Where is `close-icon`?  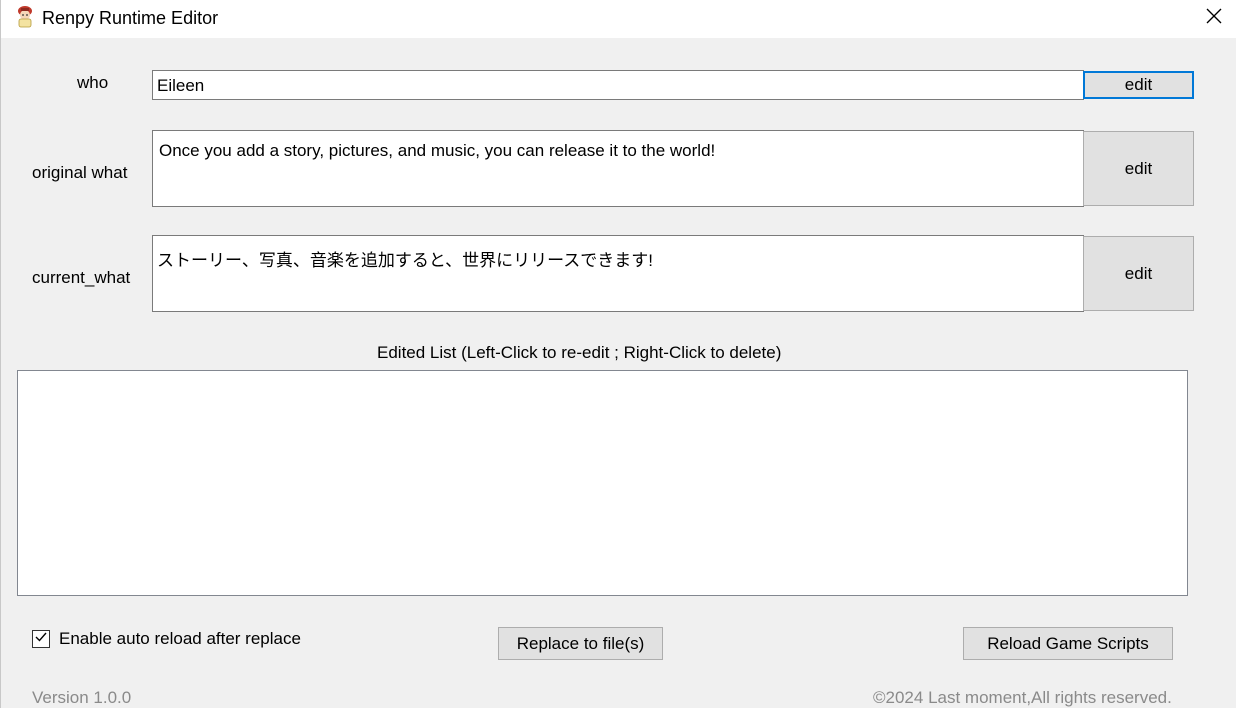 close-icon is located at coordinates (1214, 18).